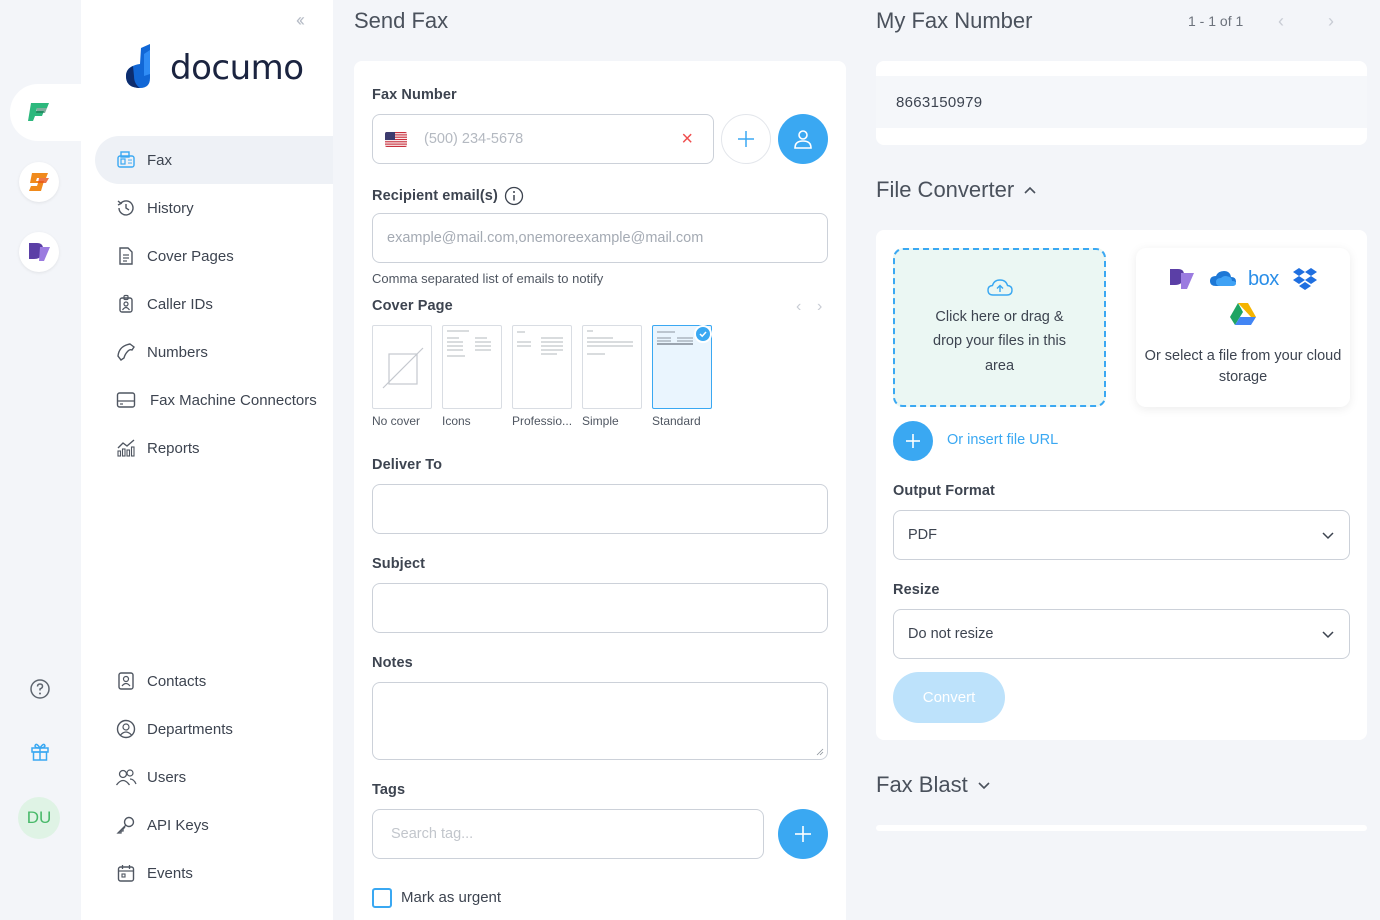  Describe the element at coordinates (922, 784) in the screenshot. I see `fax-blast-title: Fax Blast` at that location.